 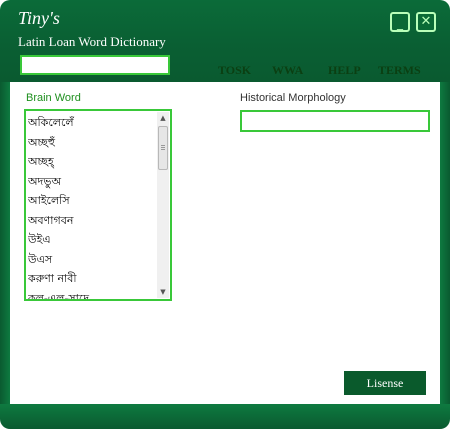 I want to click on app-title: Tiny's, so click(x=39, y=18).